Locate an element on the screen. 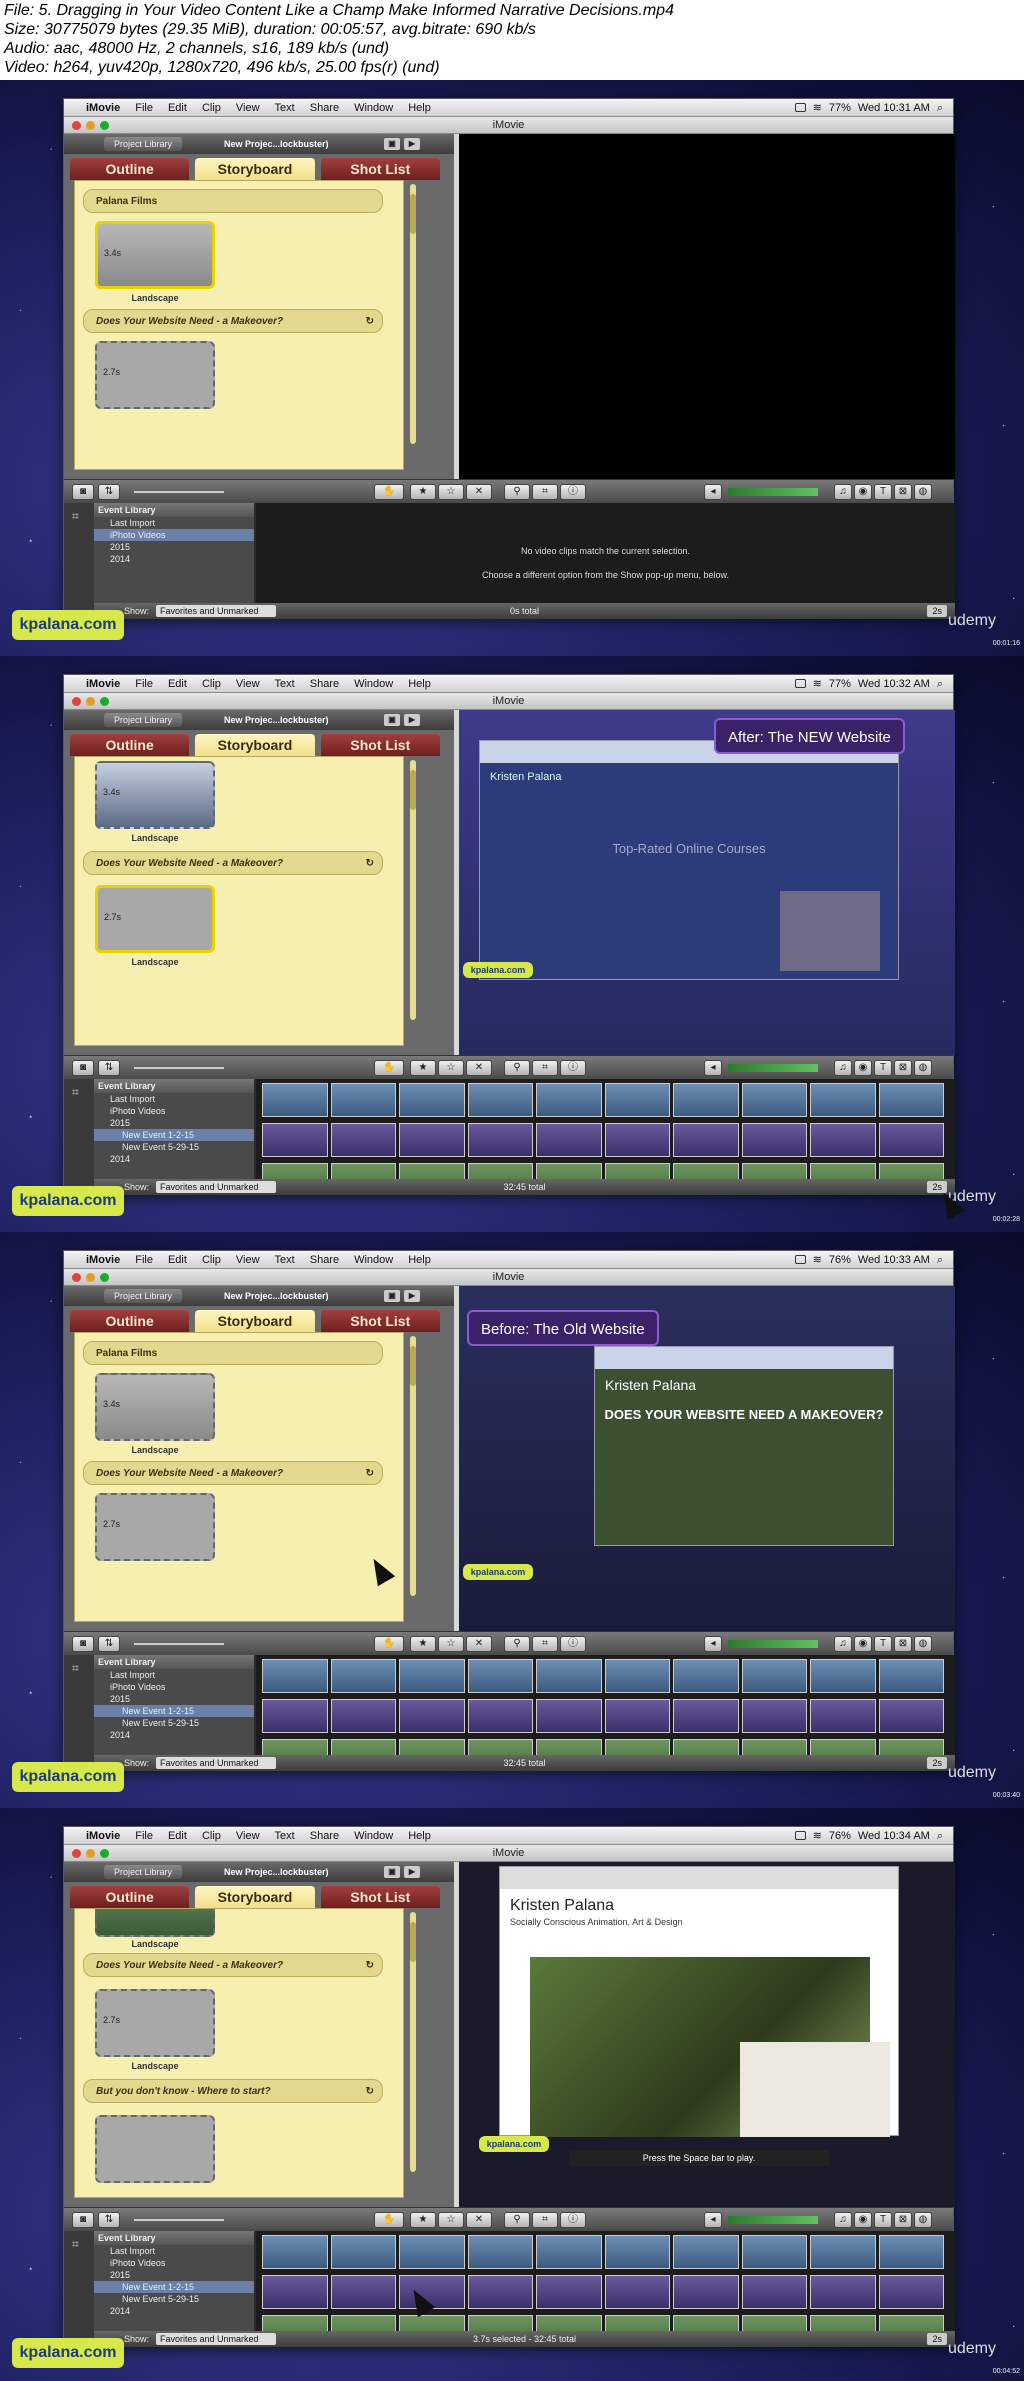 The height and width of the screenshot is (2381, 1024). clock: Wed 10:31 AM is located at coordinates (894, 108).